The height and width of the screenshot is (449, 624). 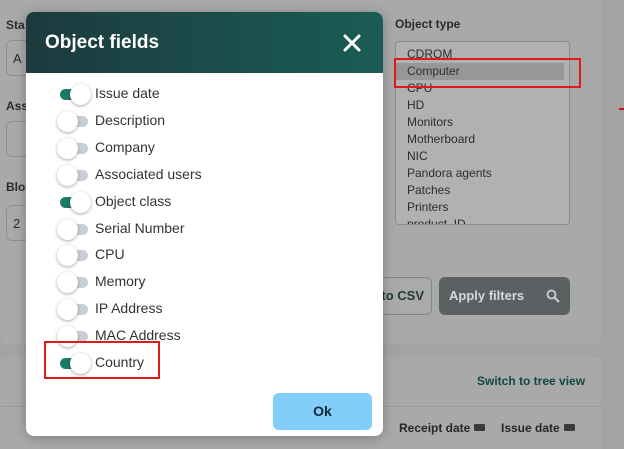 What do you see at coordinates (487, 73) in the screenshot?
I see `computer-highlight-box` at bounding box center [487, 73].